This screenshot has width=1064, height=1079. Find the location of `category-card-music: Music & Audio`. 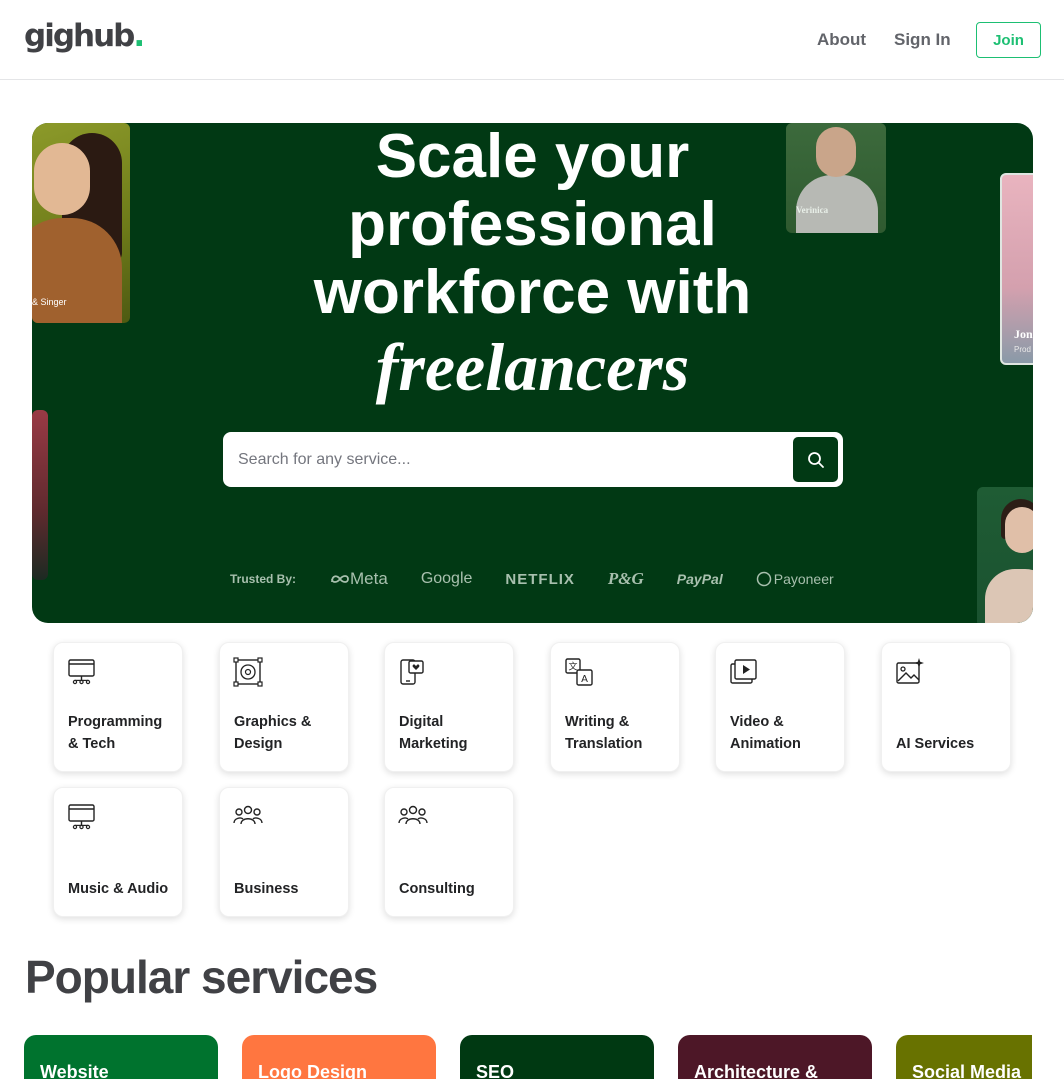

category-card-music: Music & Audio is located at coordinates (118, 852).